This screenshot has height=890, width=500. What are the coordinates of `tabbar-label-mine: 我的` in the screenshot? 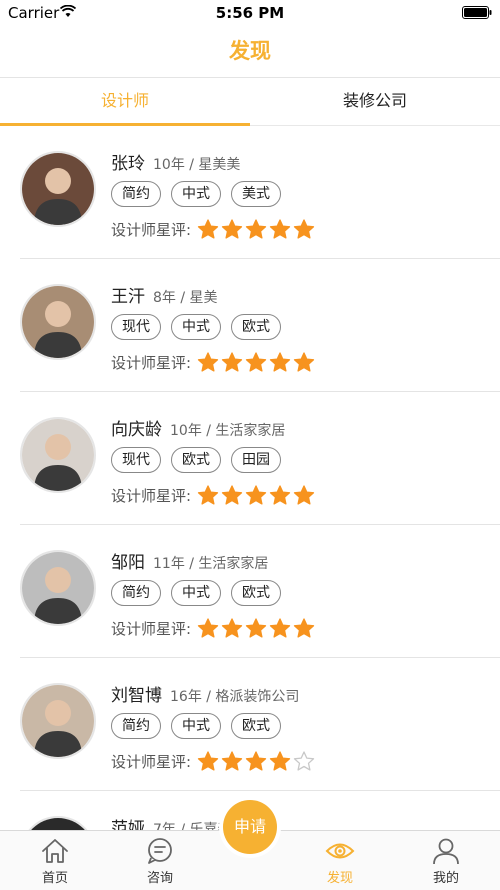 It's located at (445, 878).